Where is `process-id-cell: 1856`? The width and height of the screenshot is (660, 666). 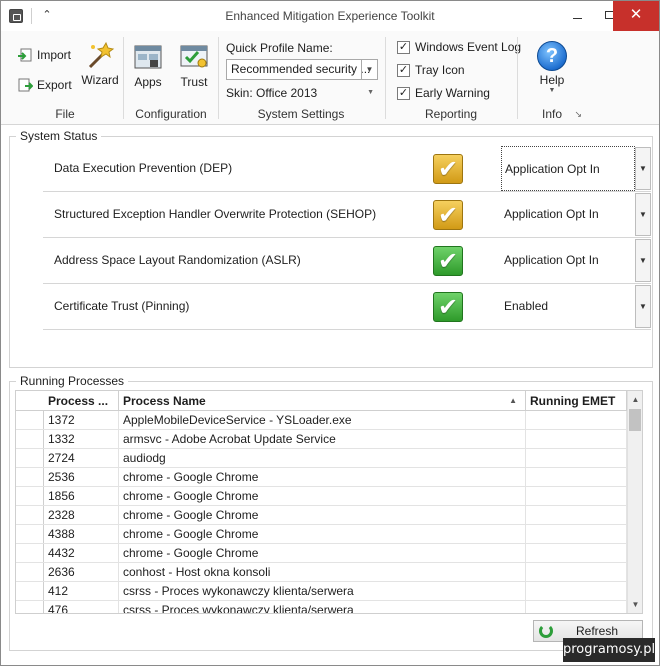 process-id-cell: 1856 is located at coordinates (81, 496).